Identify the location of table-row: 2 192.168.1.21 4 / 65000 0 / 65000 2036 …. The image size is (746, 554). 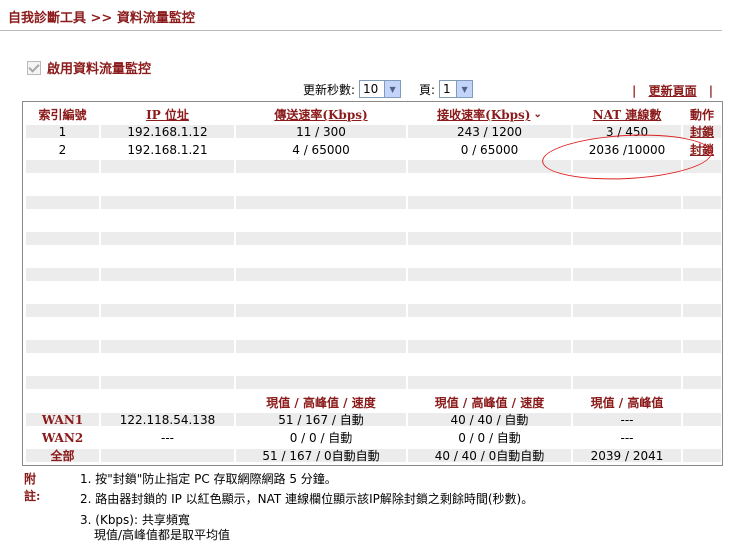
(386, 149).